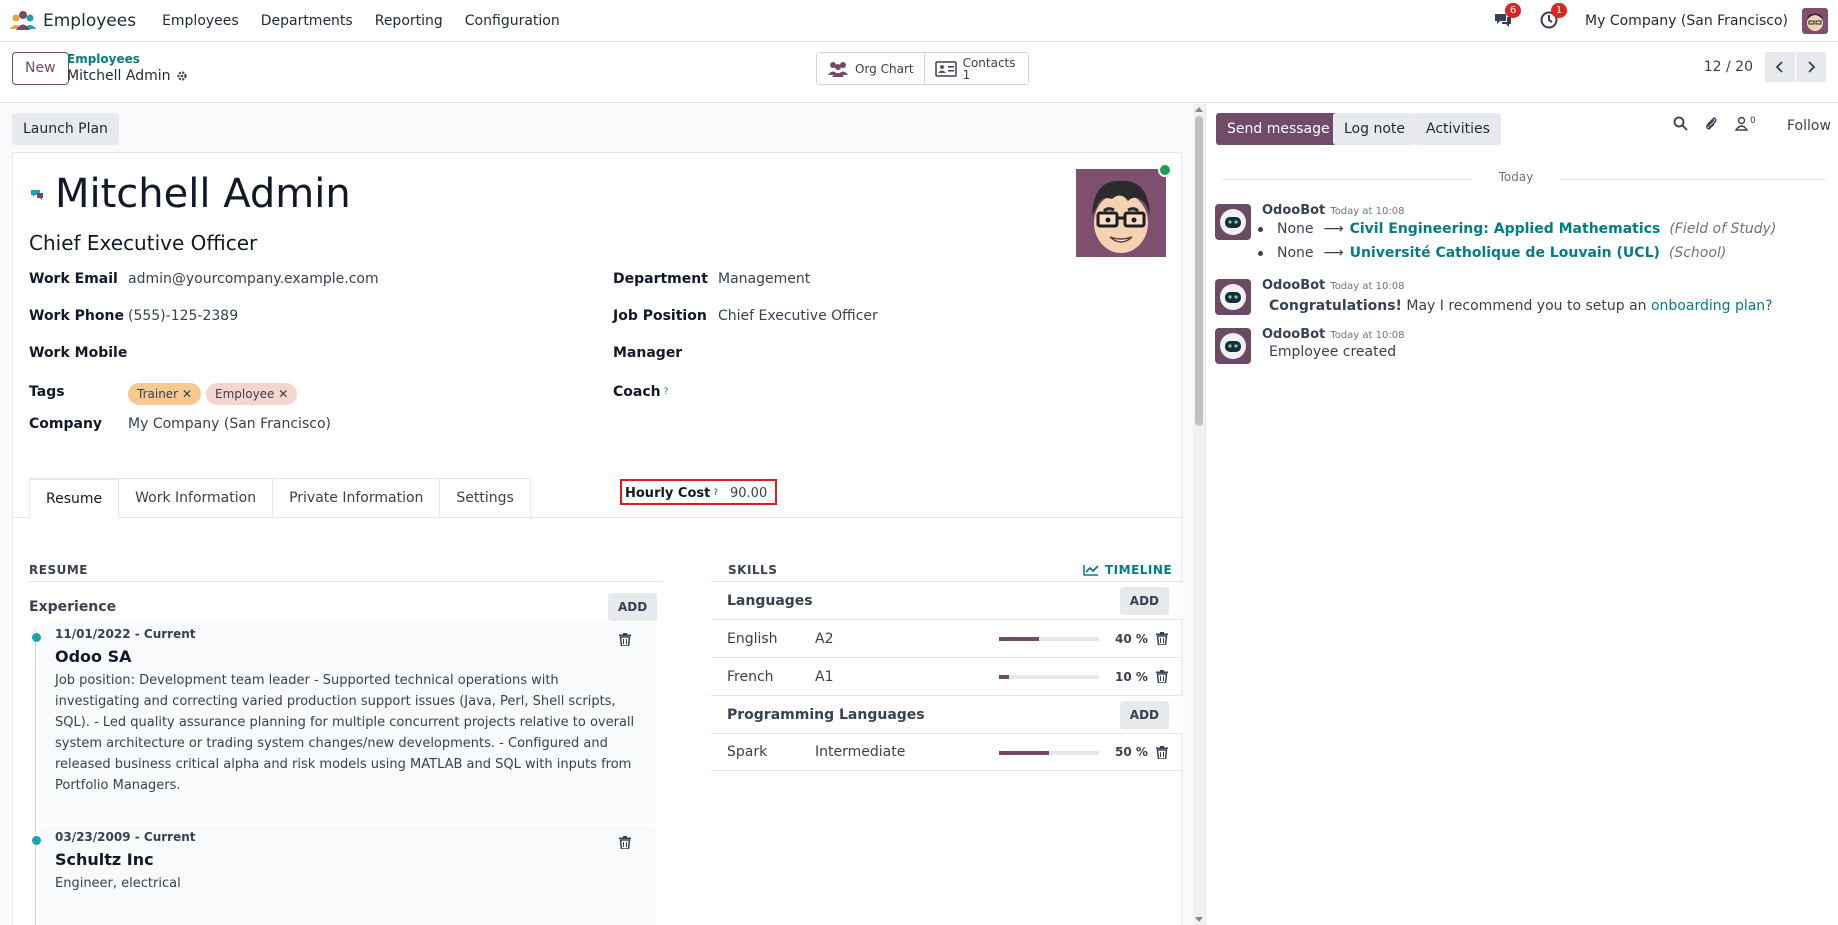  I want to click on pager-next-button, so click(1811, 67).